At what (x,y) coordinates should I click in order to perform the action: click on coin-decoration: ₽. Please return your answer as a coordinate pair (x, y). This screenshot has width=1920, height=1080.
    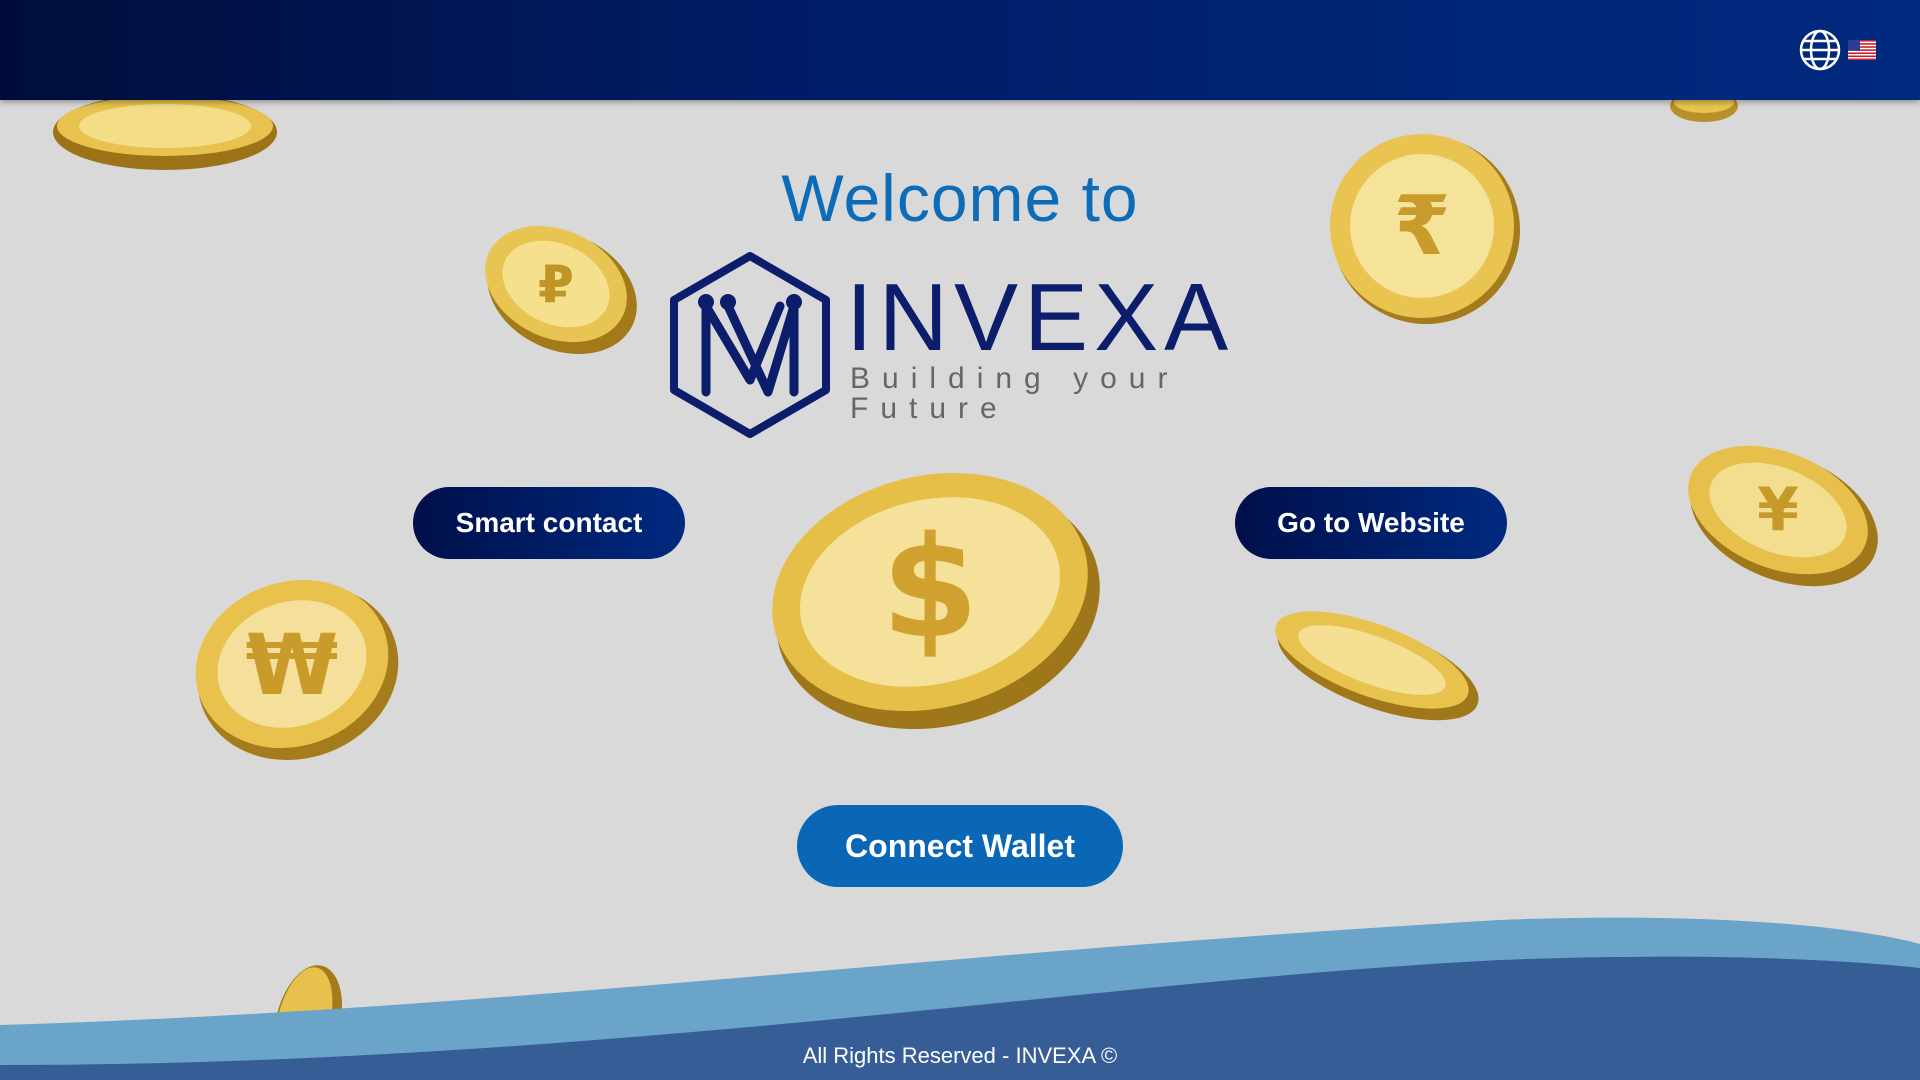
    Looking at the image, I should click on (561, 290).